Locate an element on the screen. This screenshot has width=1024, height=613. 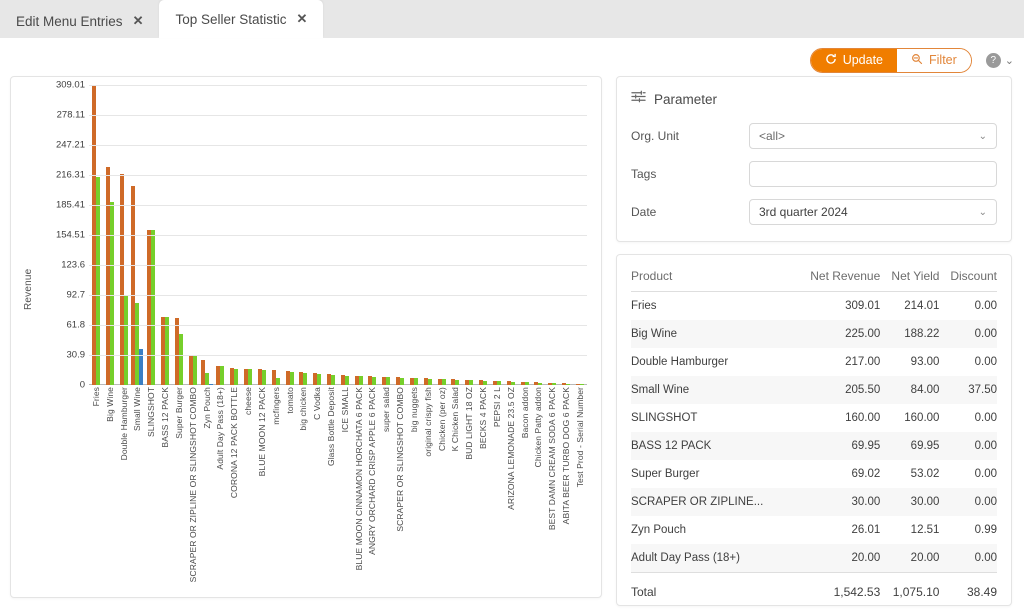
x-axis-tick-label: SLINGSHOT is located at coordinates (151, 412).